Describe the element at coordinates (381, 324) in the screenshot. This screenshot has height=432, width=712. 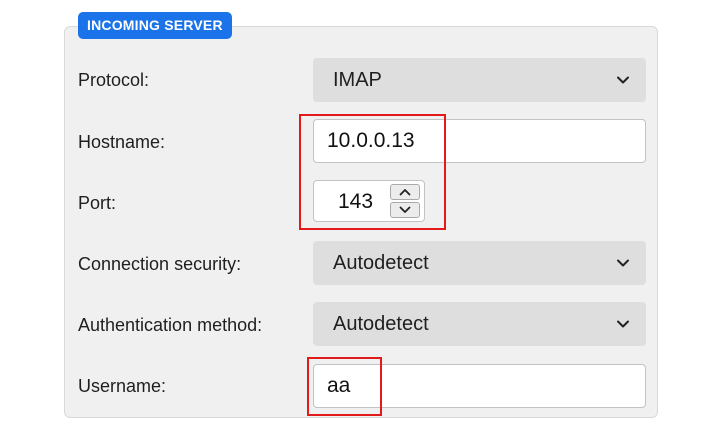
I see `authentication-method-value: Autodetect` at that location.